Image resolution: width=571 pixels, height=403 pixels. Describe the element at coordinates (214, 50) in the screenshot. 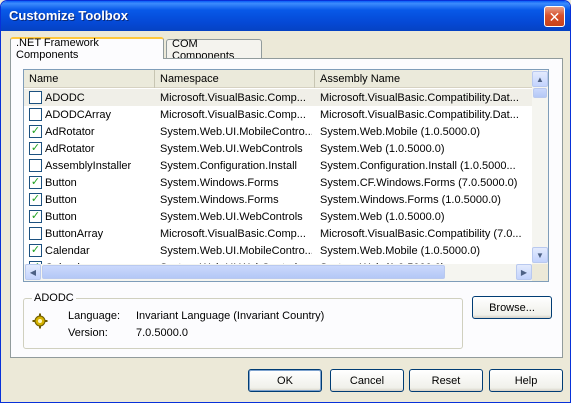

I see `tab-com-components: COM Components` at that location.